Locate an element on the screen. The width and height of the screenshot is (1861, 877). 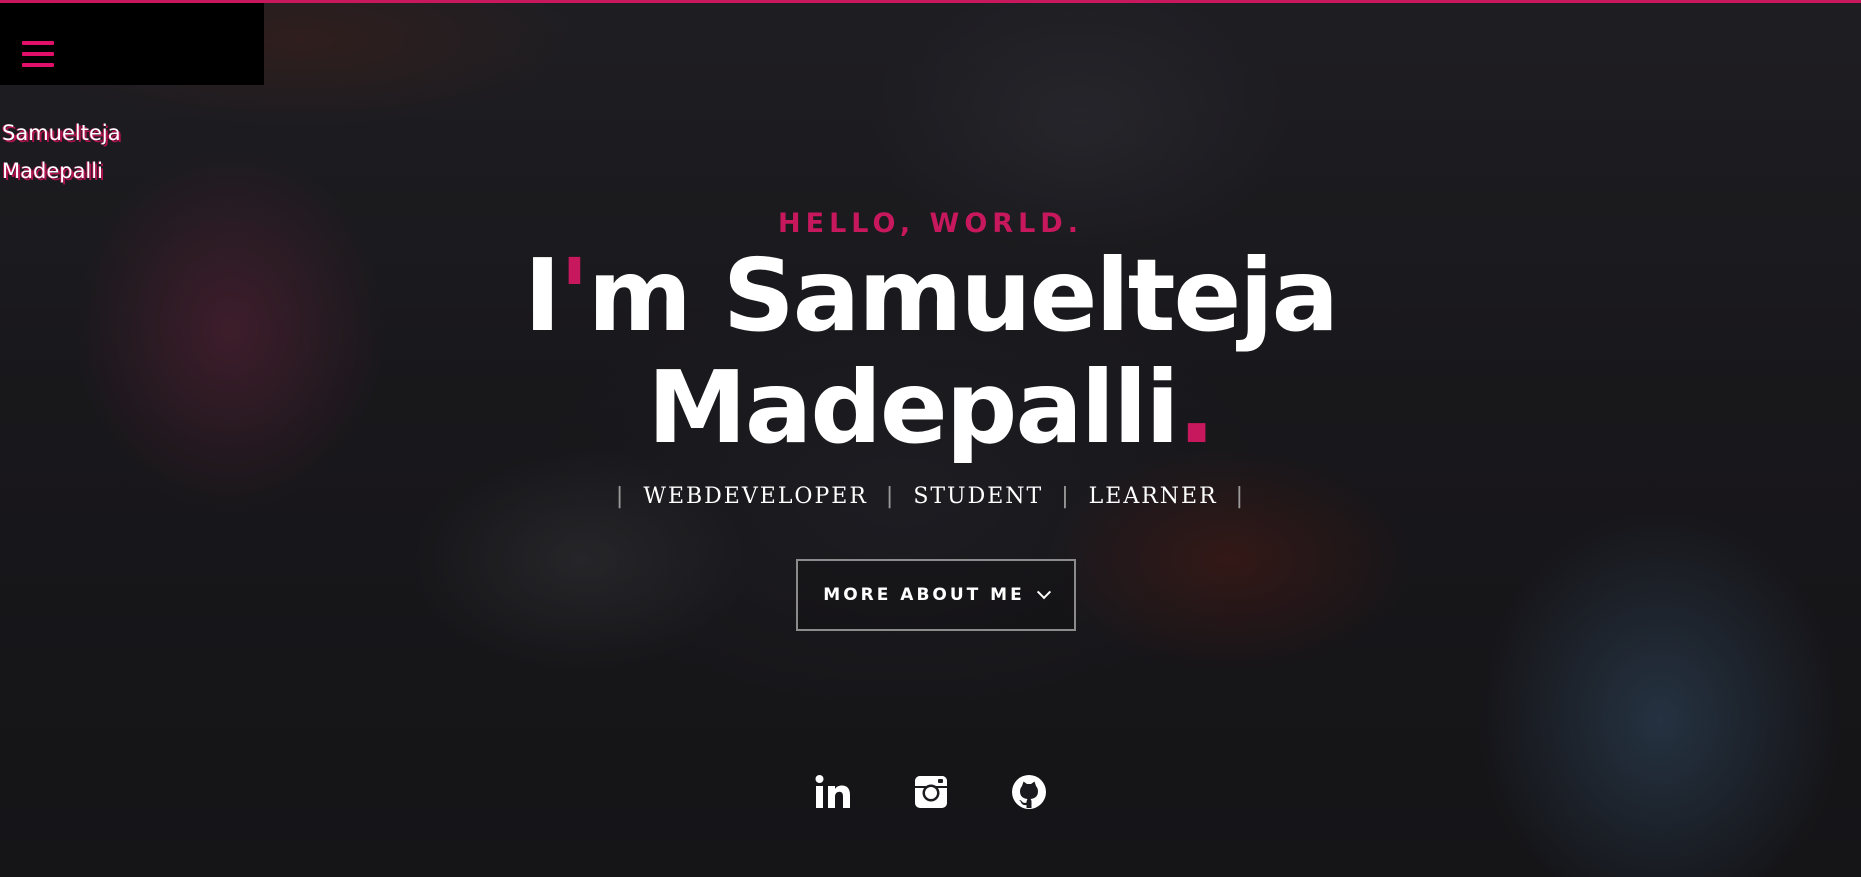
instagram-icon is located at coordinates (931, 792).